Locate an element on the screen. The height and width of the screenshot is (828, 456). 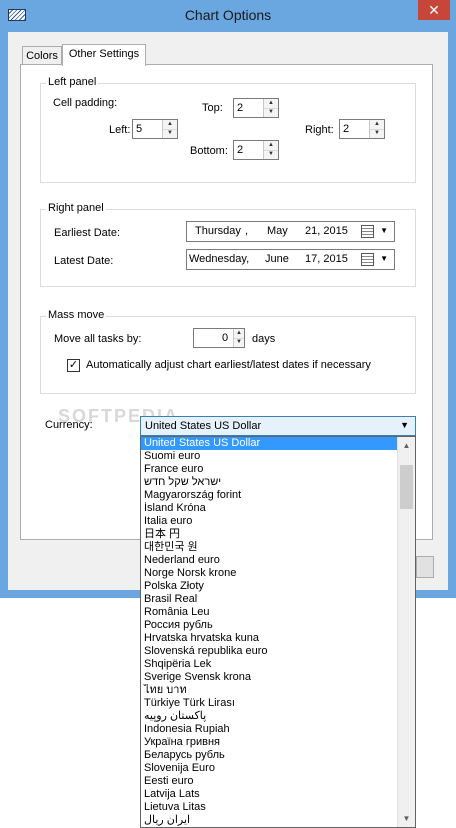
move-tasks-label: Move all tasks by: is located at coordinates (98, 339).